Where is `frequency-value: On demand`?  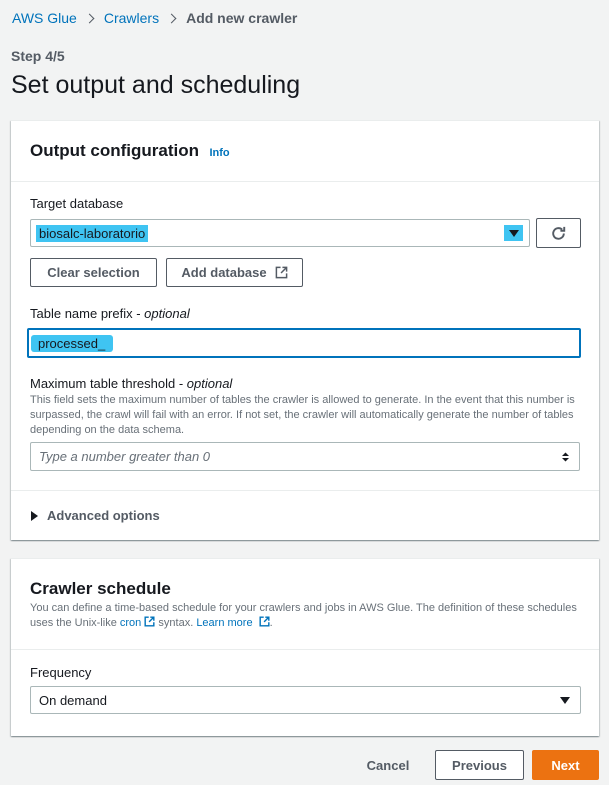
frequency-value: On demand is located at coordinates (73, 700).